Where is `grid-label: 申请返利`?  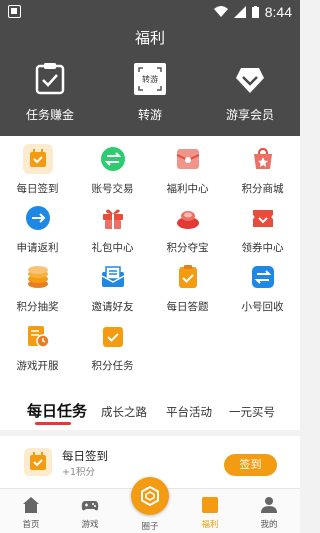
grid-label: 申请返利 is located at coordinates (37, 248).